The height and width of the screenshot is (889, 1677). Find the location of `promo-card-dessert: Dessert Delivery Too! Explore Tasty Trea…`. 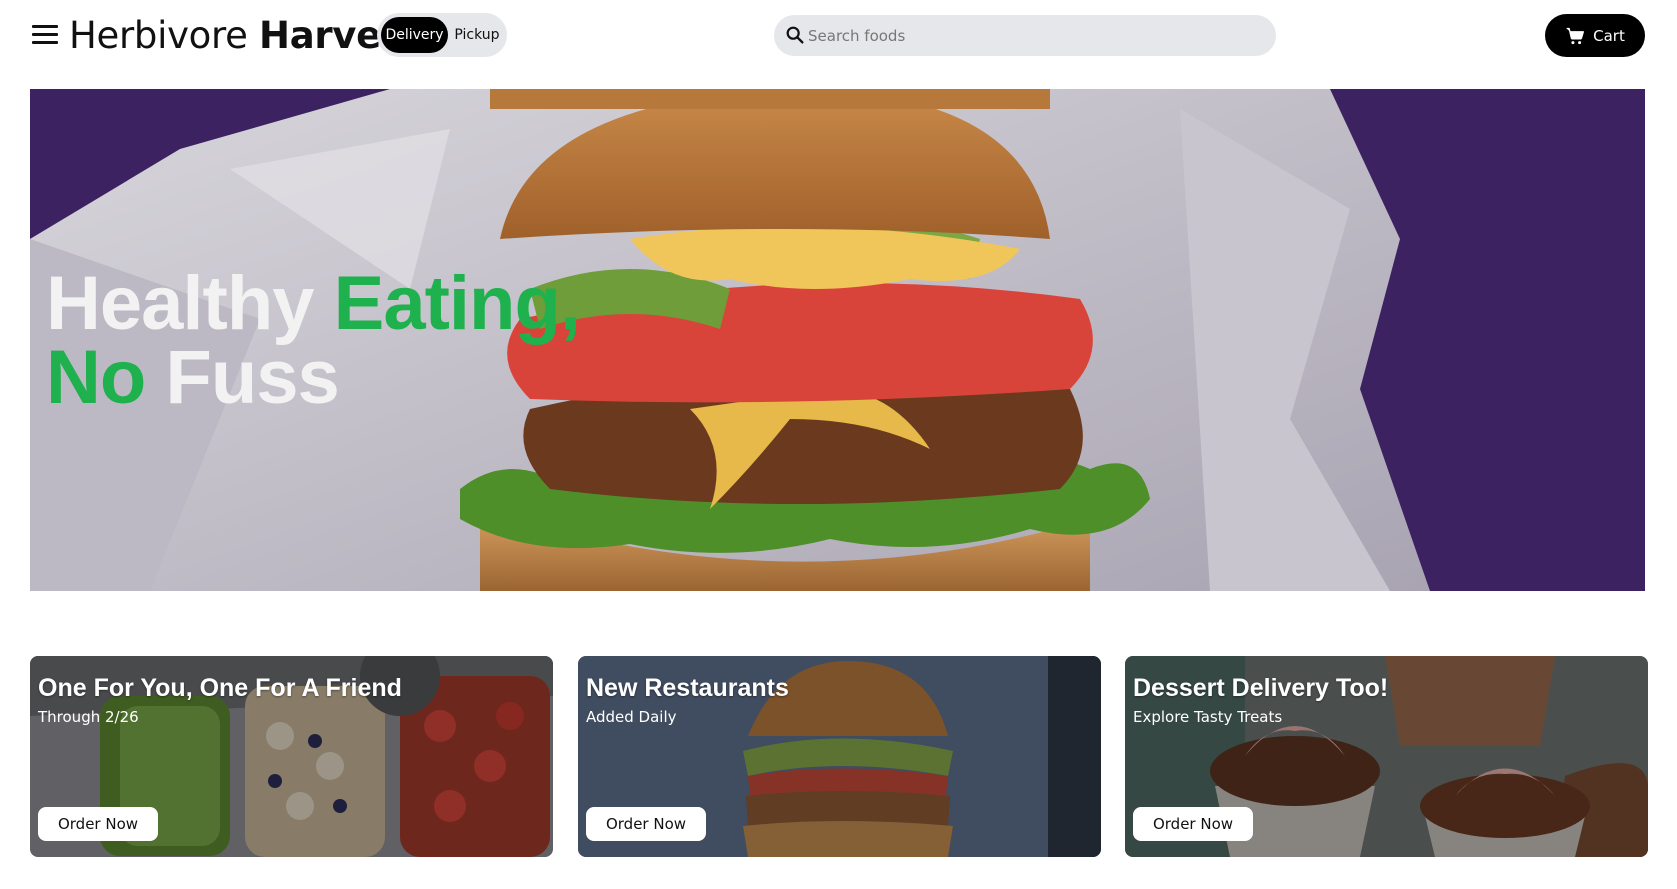

promo-card-dessert: Dessert Delivery Too! Explore Tasty Trea… is located at coordinates (1386, 756).